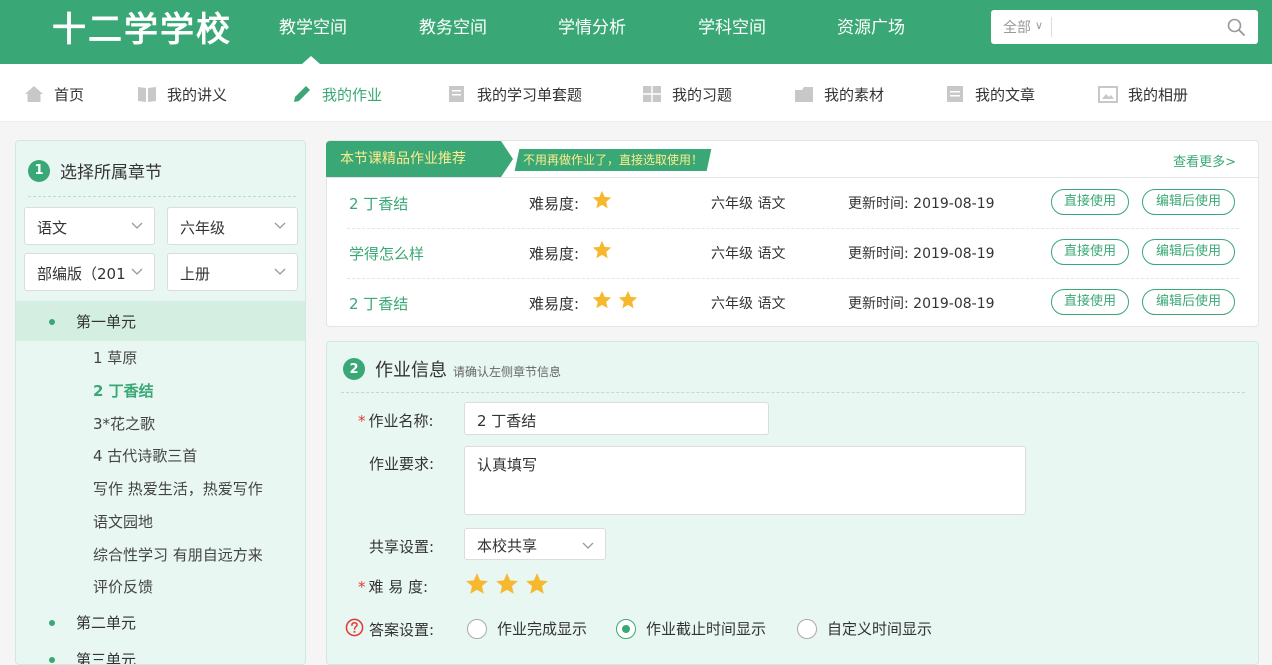 The height and width of the screenshot is (665, 1272). What do you see at coordinates (613, 160) in the screenshot?
I see `recommend-slogan-text: 不用再做作业了，直接选取使用！` at bounding box center [613, 160].